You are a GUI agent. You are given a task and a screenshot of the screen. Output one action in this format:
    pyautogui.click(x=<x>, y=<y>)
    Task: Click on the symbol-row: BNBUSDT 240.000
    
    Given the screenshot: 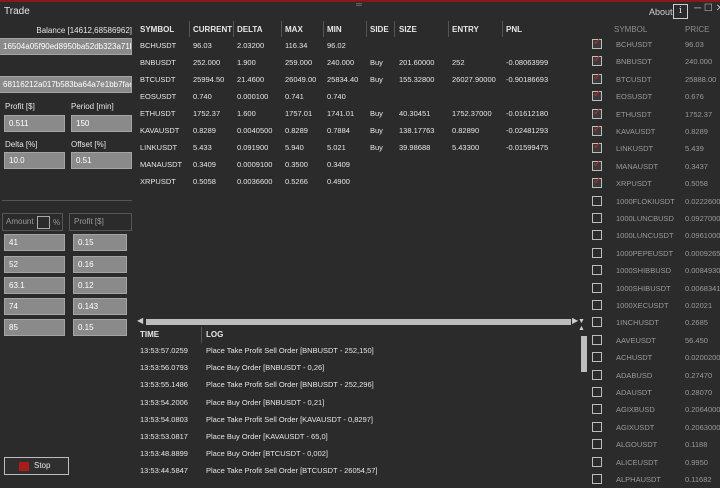 What is the action you would take?
    pyautogui.click(x=654, y=61)
    